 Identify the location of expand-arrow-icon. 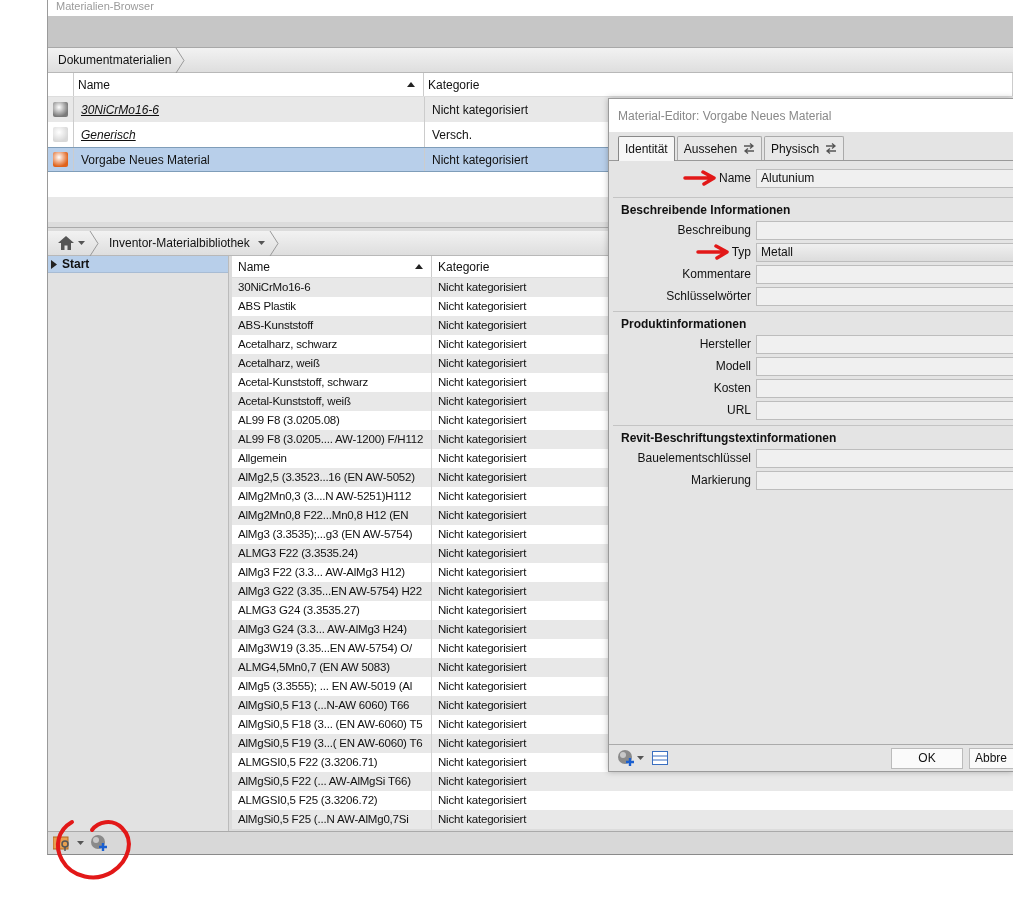
(54, 264).